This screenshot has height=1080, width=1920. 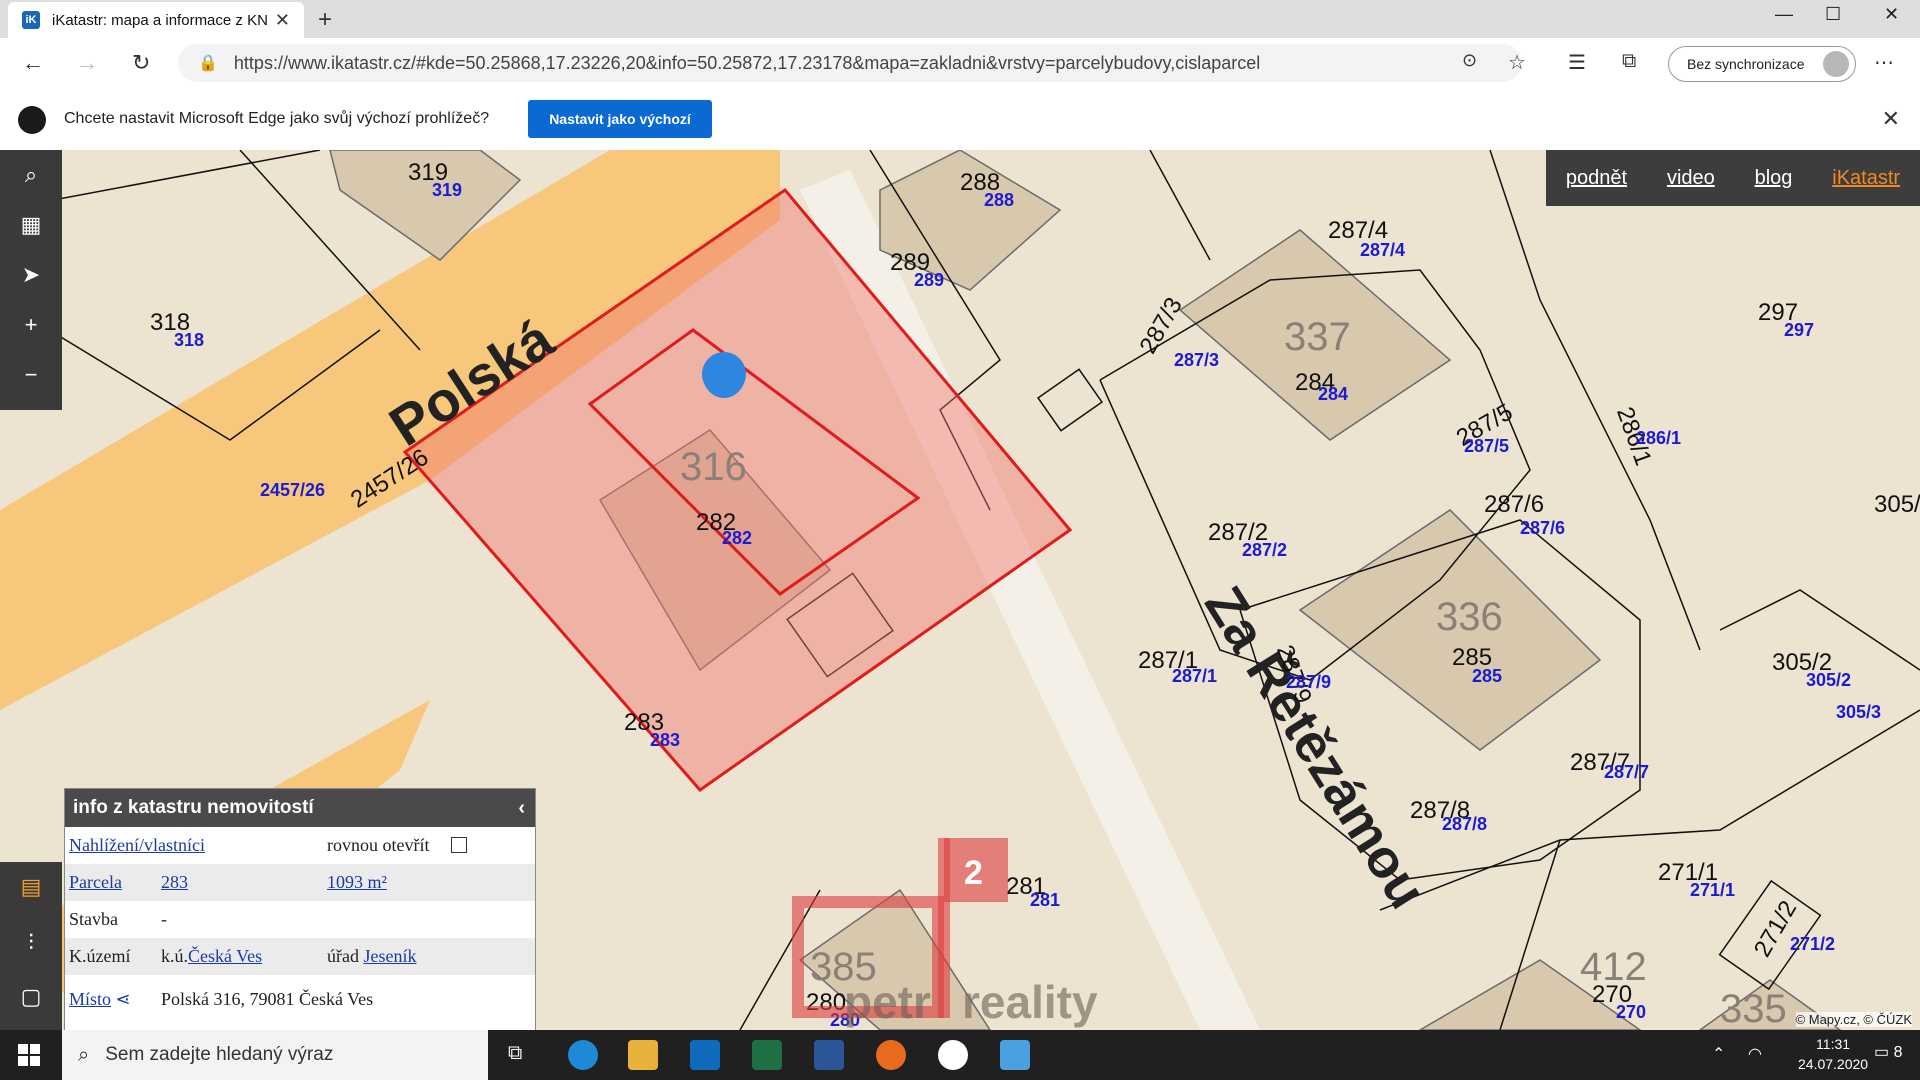 I want to click on parcel-number-label: 287/4, so click(x=1382, y=250).